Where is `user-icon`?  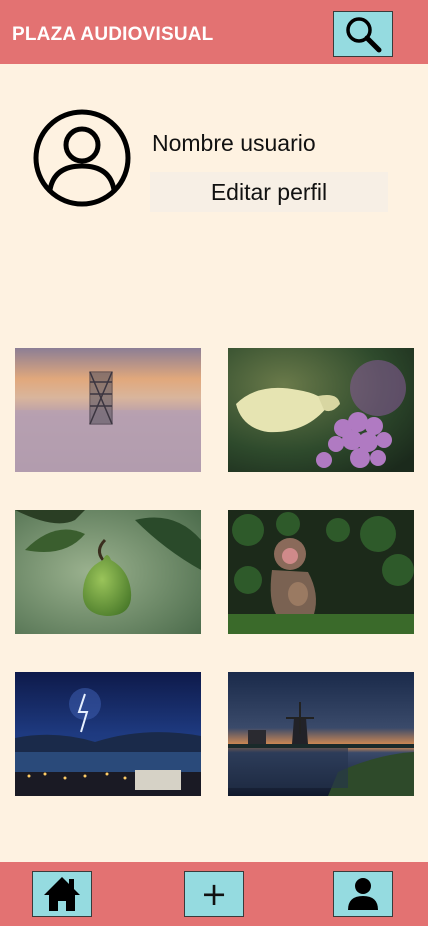 user-icon is located at coordinates (363, 894).